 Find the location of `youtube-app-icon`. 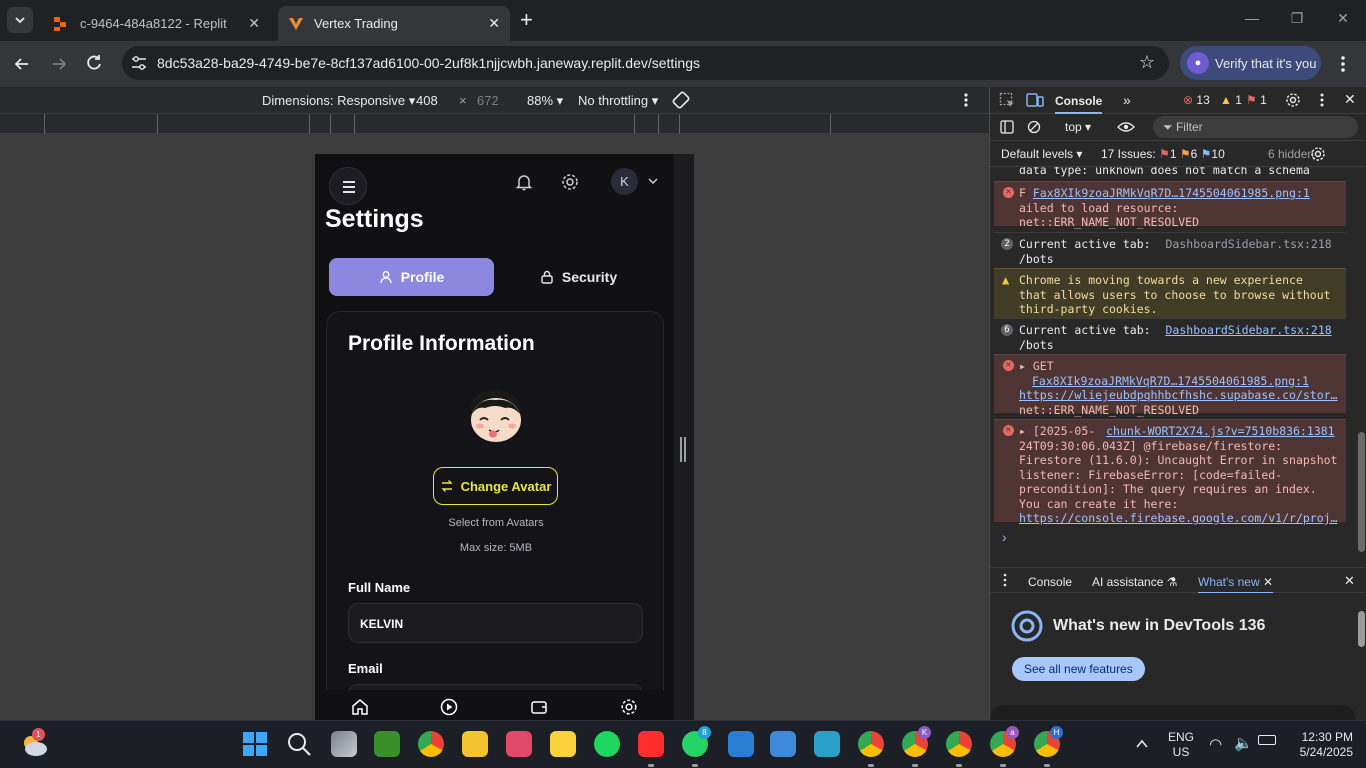

youtube-app-icon is located at coordinates (651, 744).